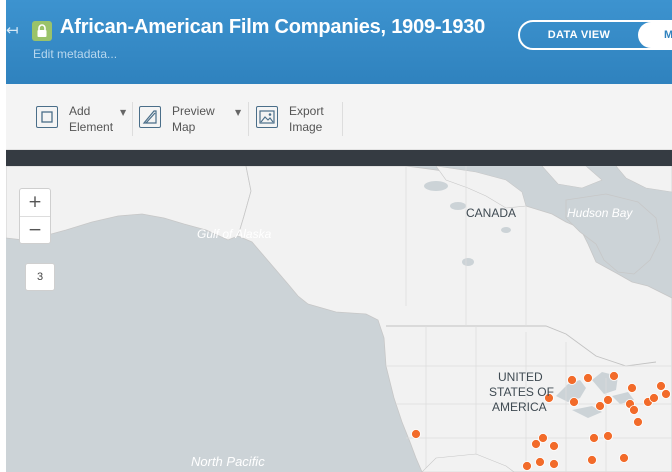 Image resolution: width=672 pixels, height=472 pixels. What do you see at coordinates (47, 117) in the screenshot?
I see `square-icon` at bounding box center [47, 117].